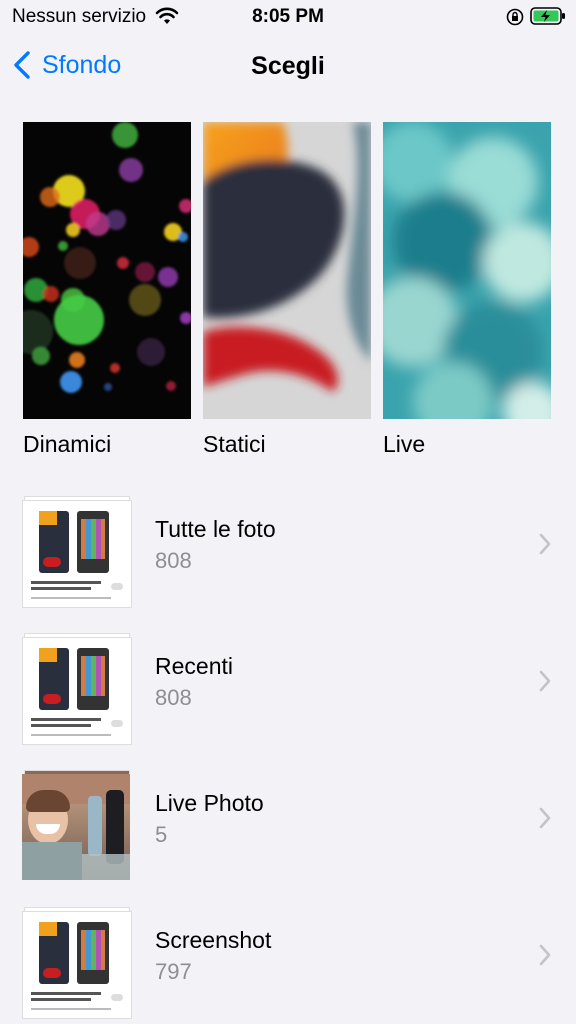 This screenshot has width=576, height=1024. Describe the element at coordinates (213, 940) in the screenshot. I see `album-name: Screenshot` at that location.